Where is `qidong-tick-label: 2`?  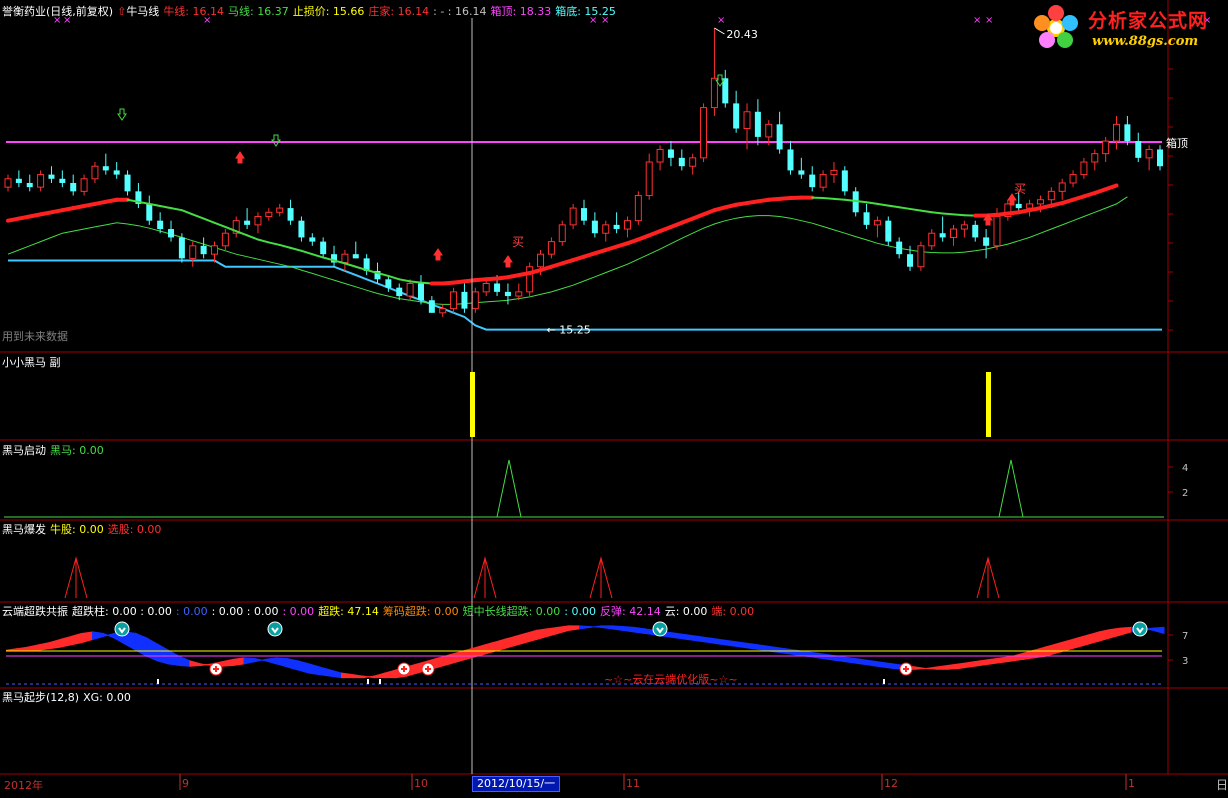 qidong-tick-label: 2 is located at coordinates (1185, 493).